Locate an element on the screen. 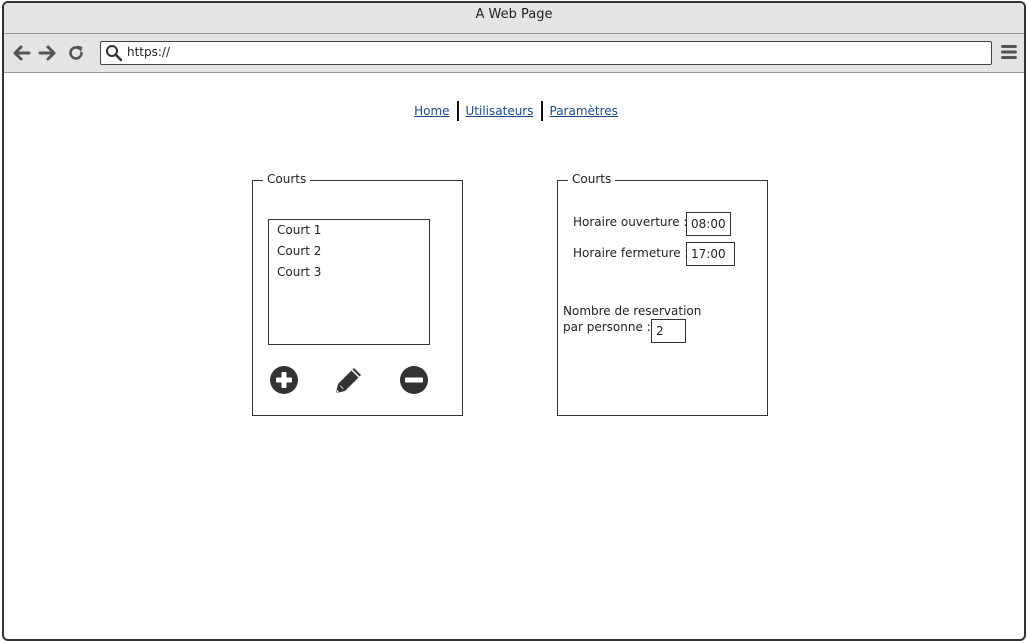  browser-toolbar: https:// is located at coordinates (514, 53).